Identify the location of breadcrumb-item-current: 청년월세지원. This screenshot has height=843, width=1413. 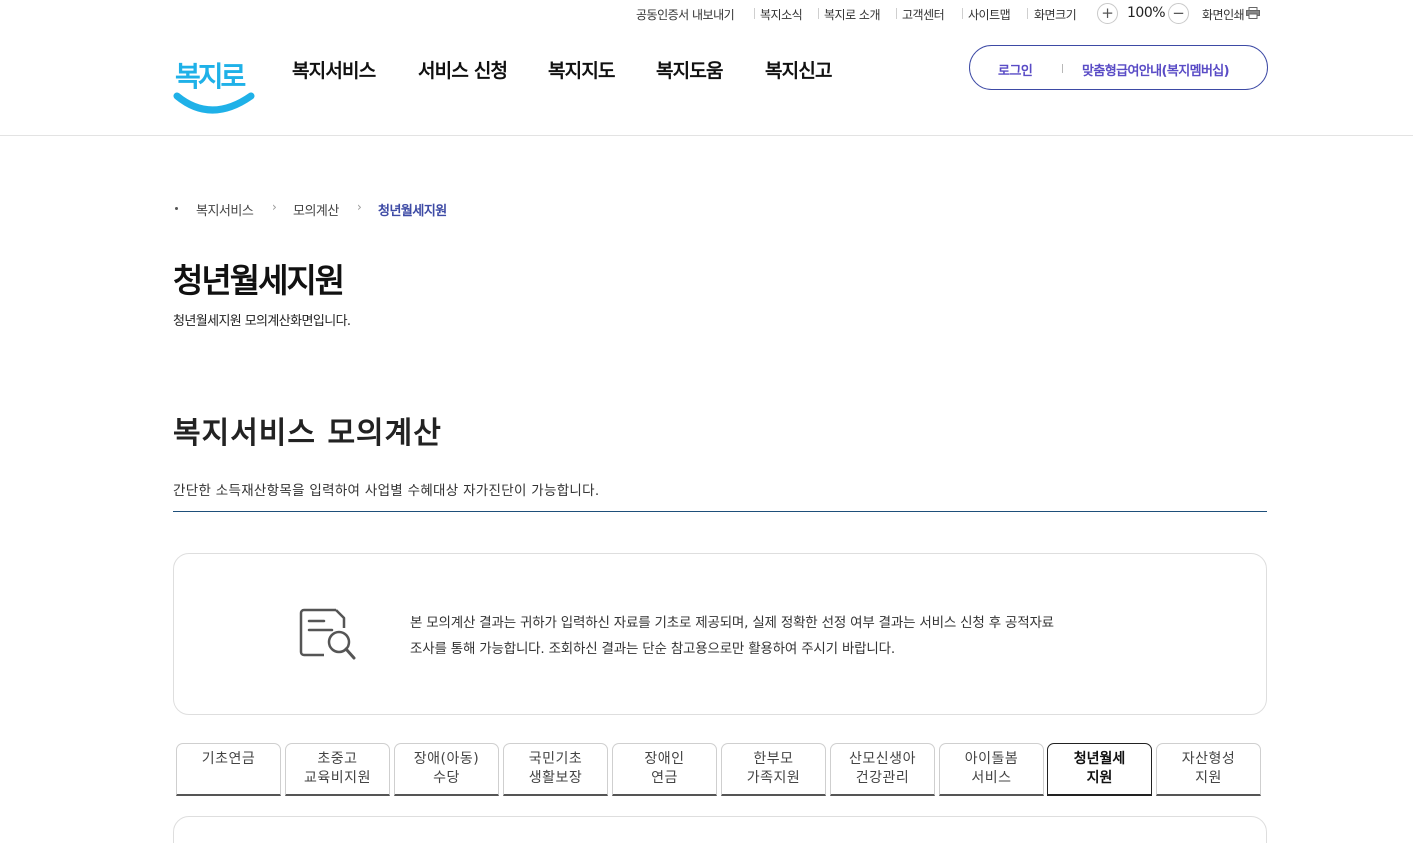
(412, 211).